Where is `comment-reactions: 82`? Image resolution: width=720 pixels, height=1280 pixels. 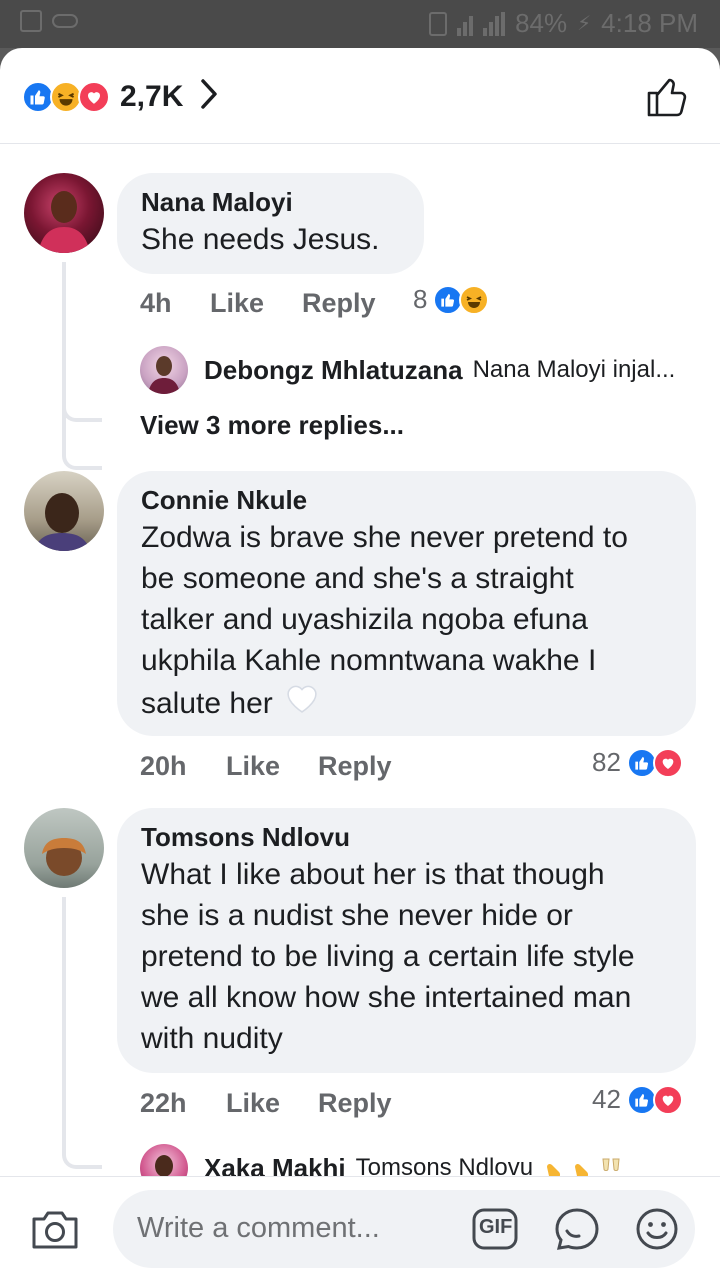
comment-reactions: 82 is located at coordinates (637, 762).